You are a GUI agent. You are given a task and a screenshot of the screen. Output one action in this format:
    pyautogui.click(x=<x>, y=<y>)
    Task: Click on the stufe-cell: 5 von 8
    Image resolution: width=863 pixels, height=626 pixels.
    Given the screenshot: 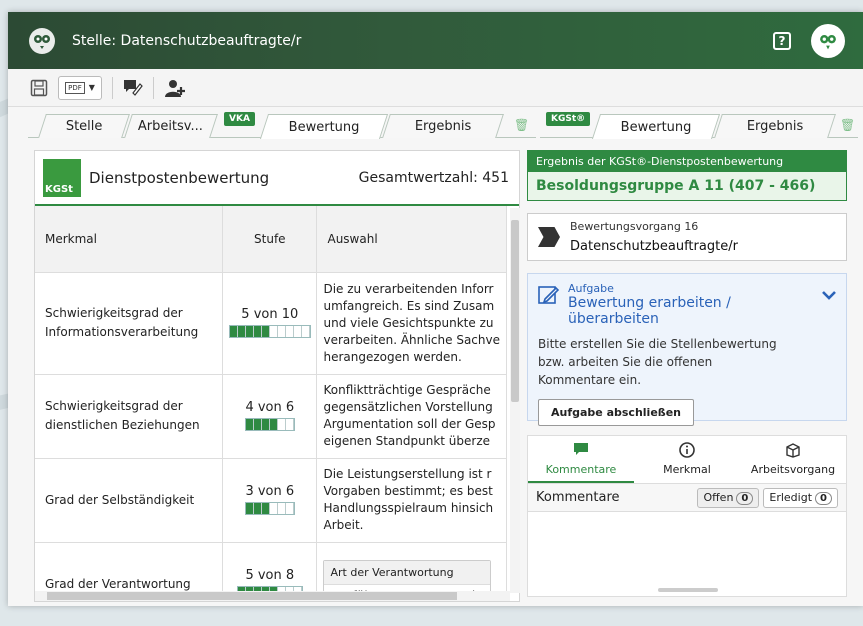 What is the action you would take?
    pyautogui.click(x=270, y=566)
    